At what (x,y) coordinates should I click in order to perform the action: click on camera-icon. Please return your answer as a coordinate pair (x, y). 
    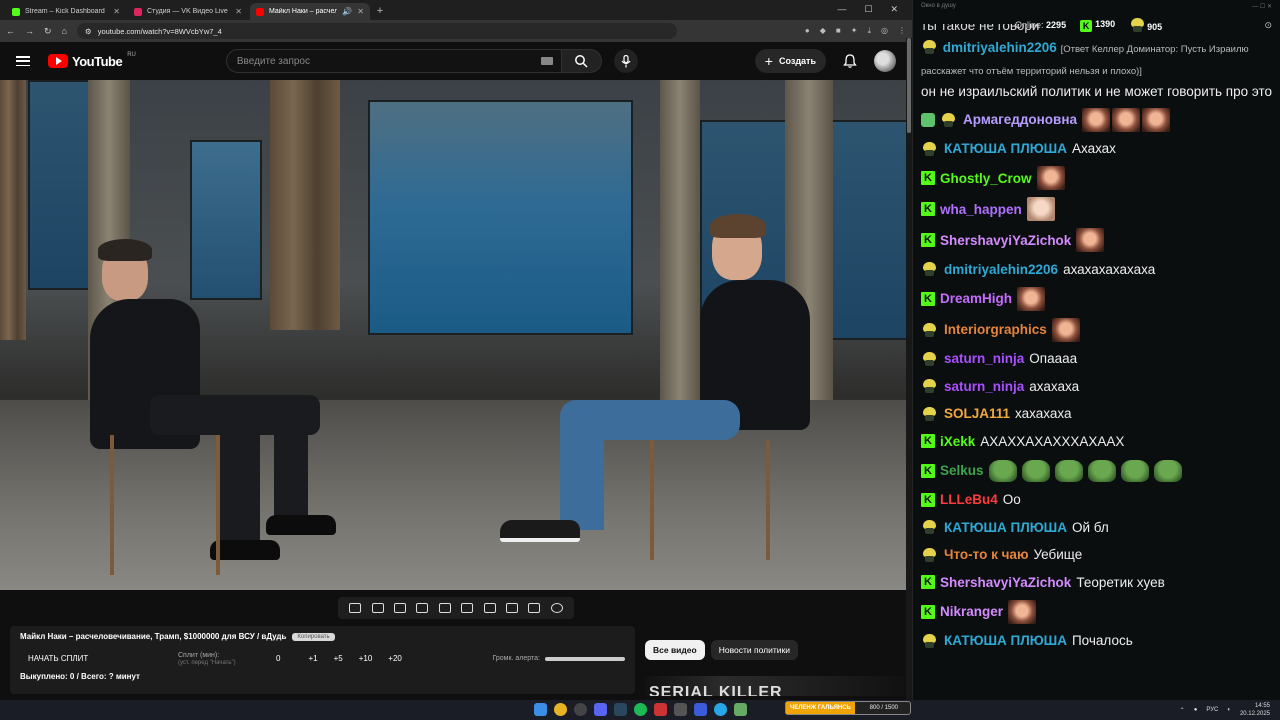
    Looking at the image, I should click on (534, 608).